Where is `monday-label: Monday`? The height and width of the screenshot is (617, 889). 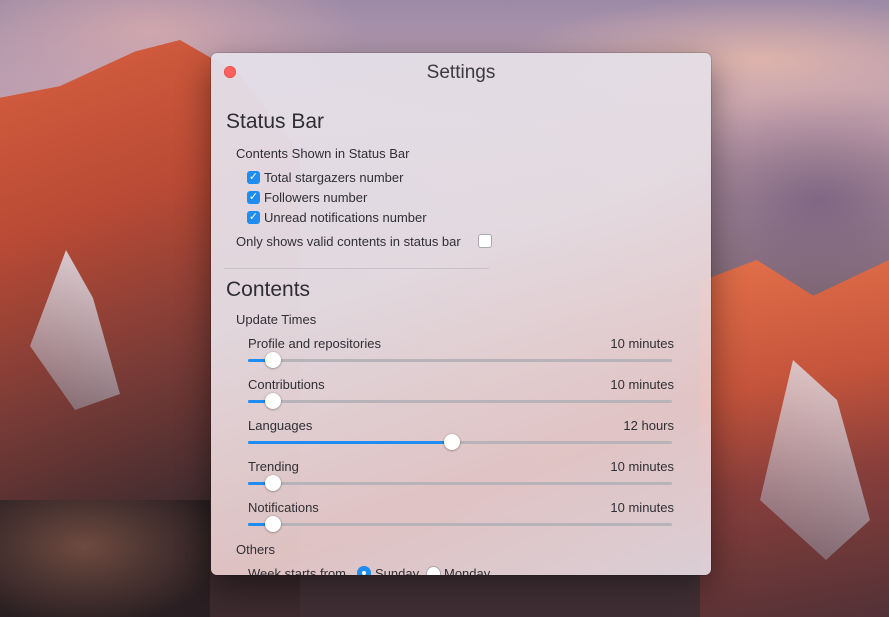
monday-label: Monday is located at coordinates (467, 570).